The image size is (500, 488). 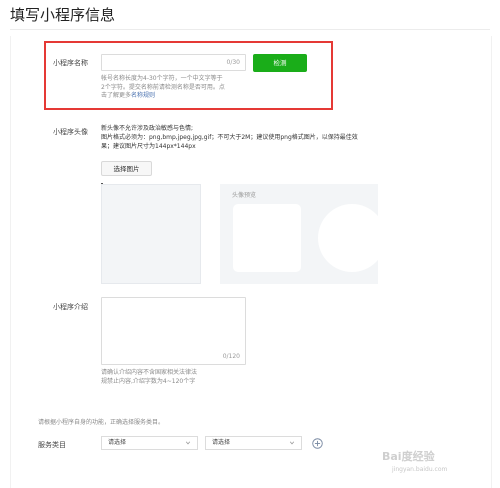 I want to click on category-select-primary: 请选择, so click(x=149, y=443).